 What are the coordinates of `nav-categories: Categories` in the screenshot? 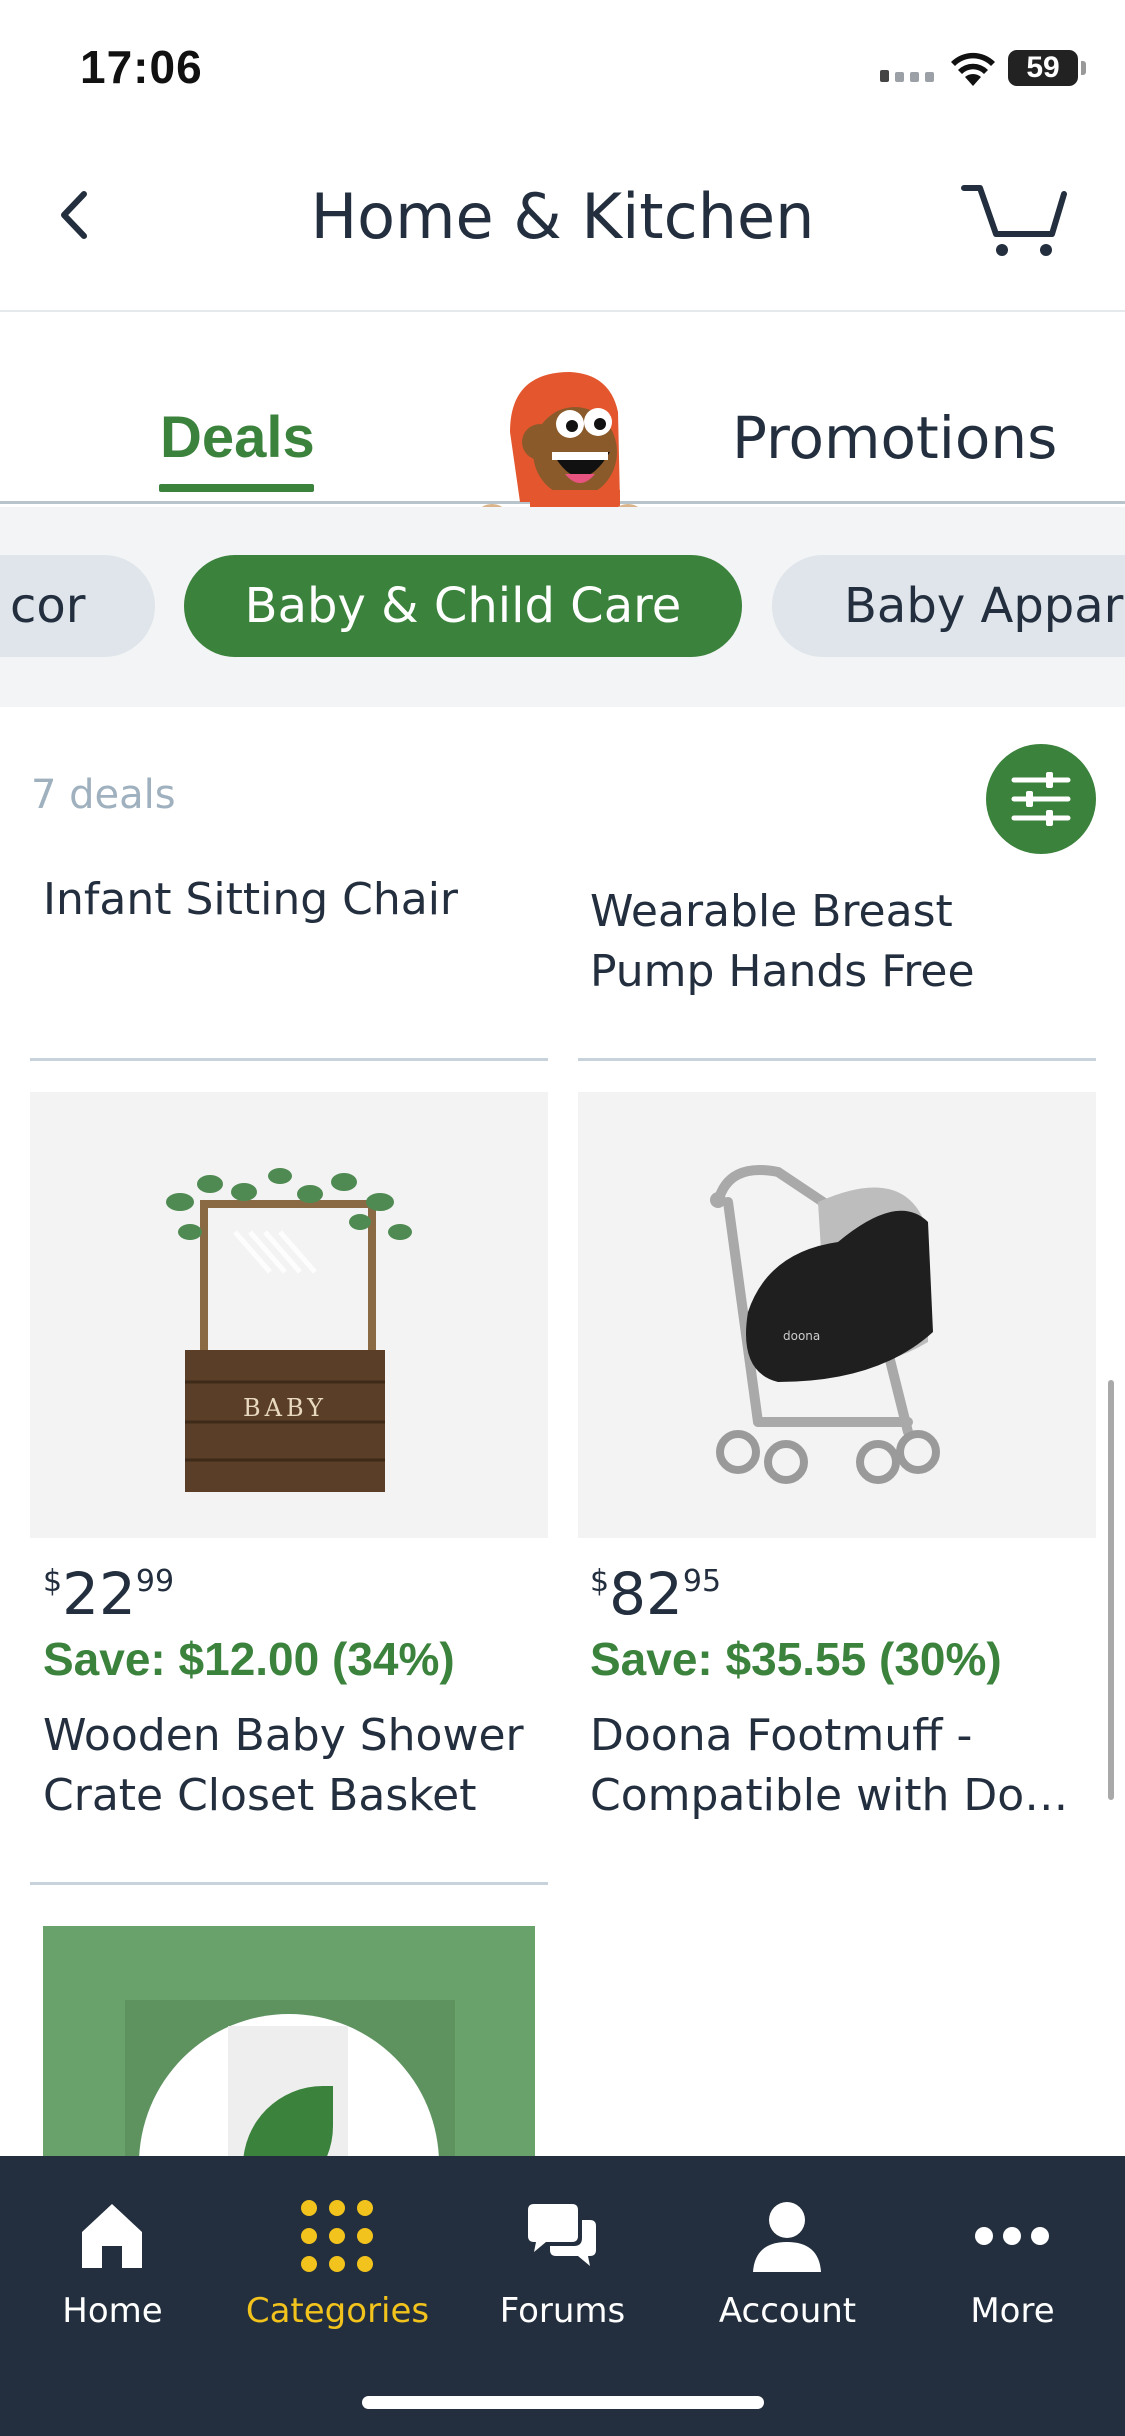 It's located at (337, 2271).